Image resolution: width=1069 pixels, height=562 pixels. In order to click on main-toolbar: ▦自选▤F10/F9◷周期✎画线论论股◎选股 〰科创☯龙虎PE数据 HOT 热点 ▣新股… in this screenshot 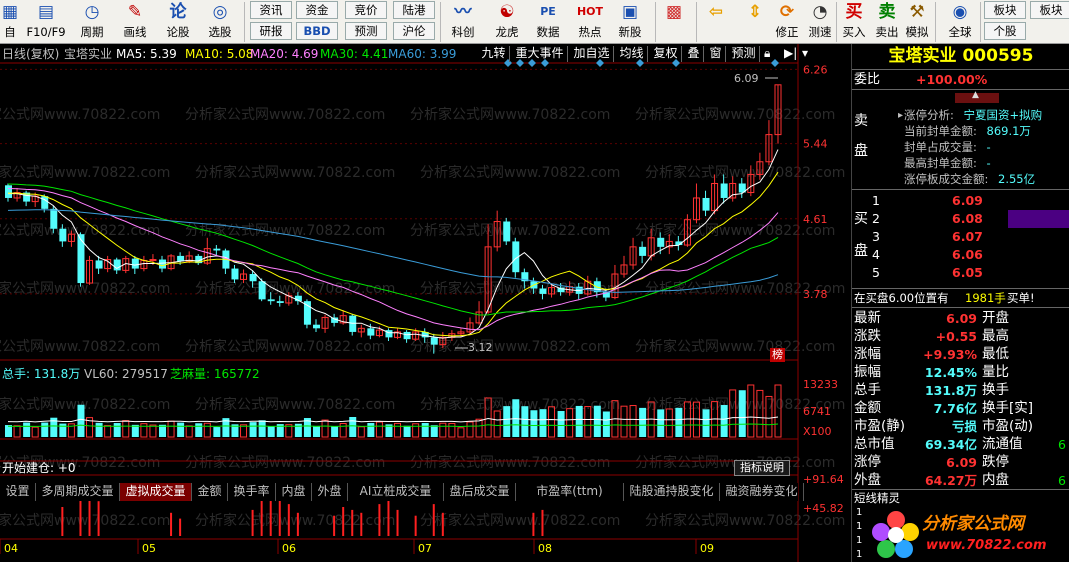, I will do `click(534, 22)`.